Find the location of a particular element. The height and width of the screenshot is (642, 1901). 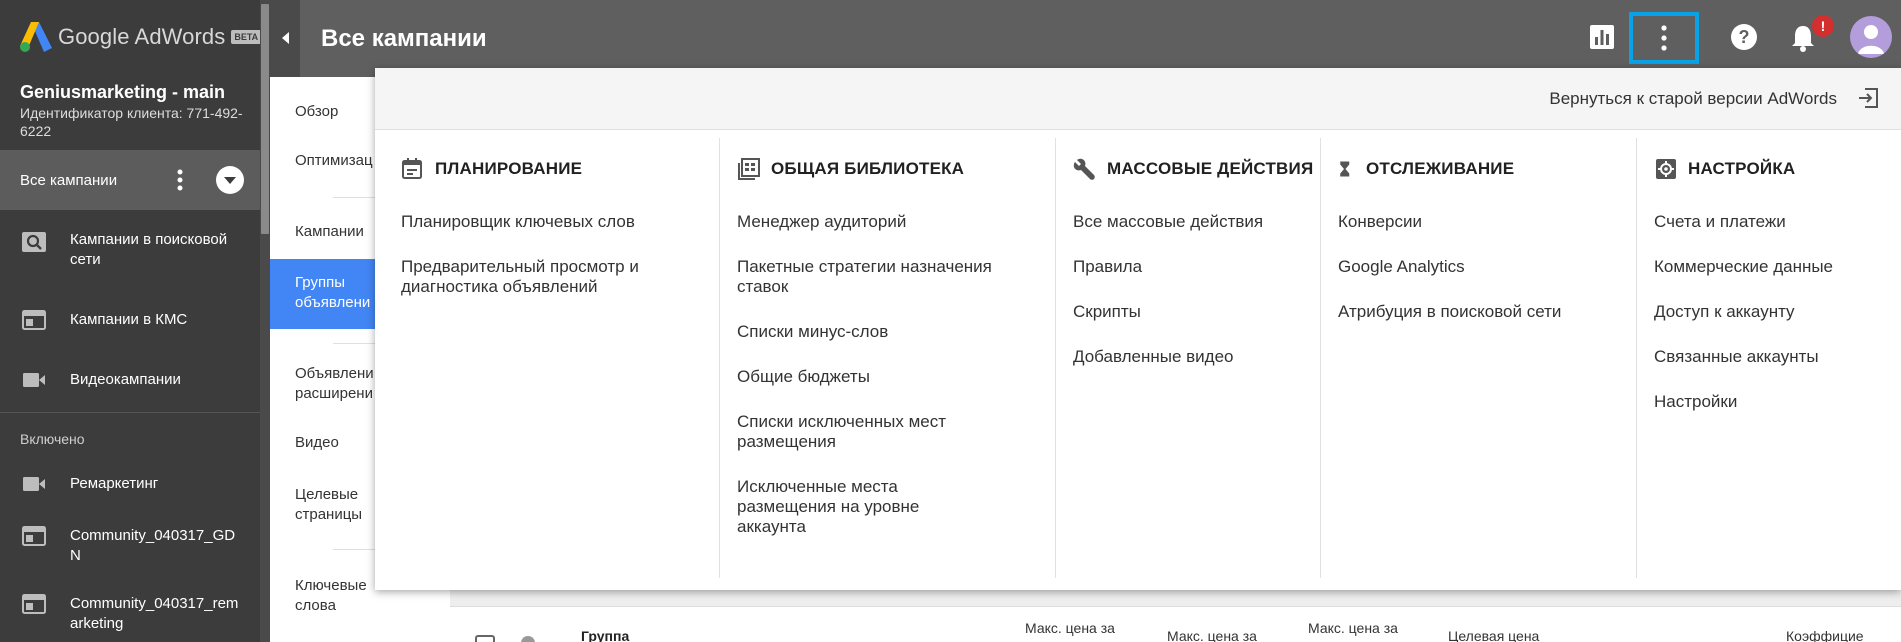

exit-to-app-icon is located at coordinates (1868, 98).